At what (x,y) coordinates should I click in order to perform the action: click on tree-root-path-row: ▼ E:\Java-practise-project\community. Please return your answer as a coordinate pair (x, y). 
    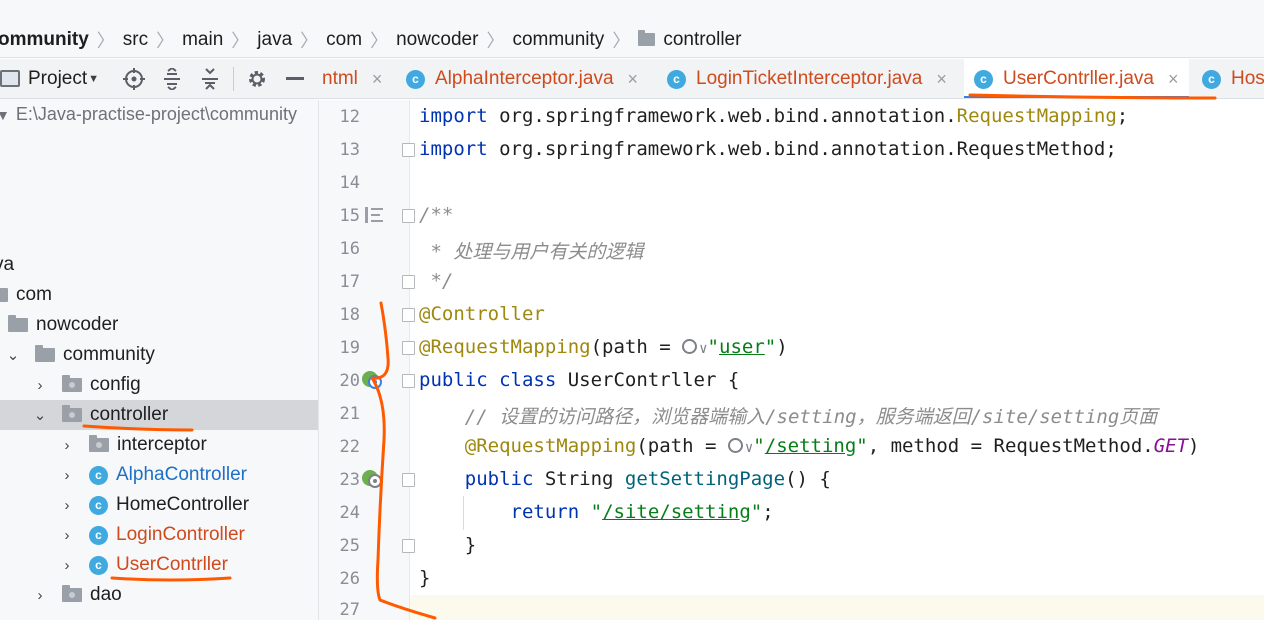
    Looking at the image, I should click on (148, 114).